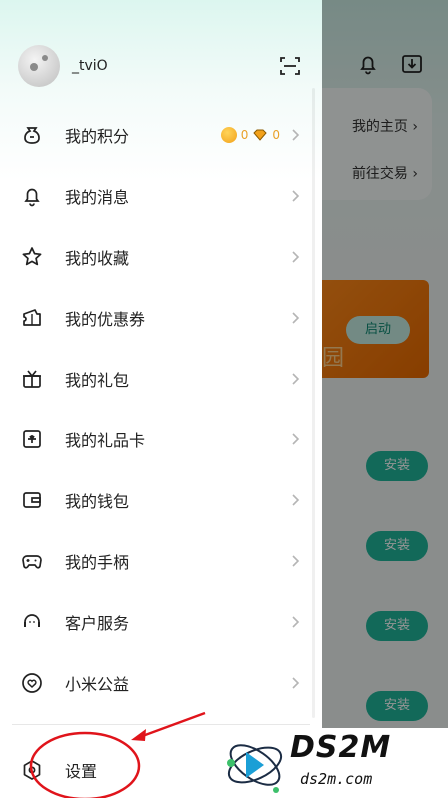 The width and height of the screenshot is (448, 798). I want to click on username: _tviO, so click(90, 66).